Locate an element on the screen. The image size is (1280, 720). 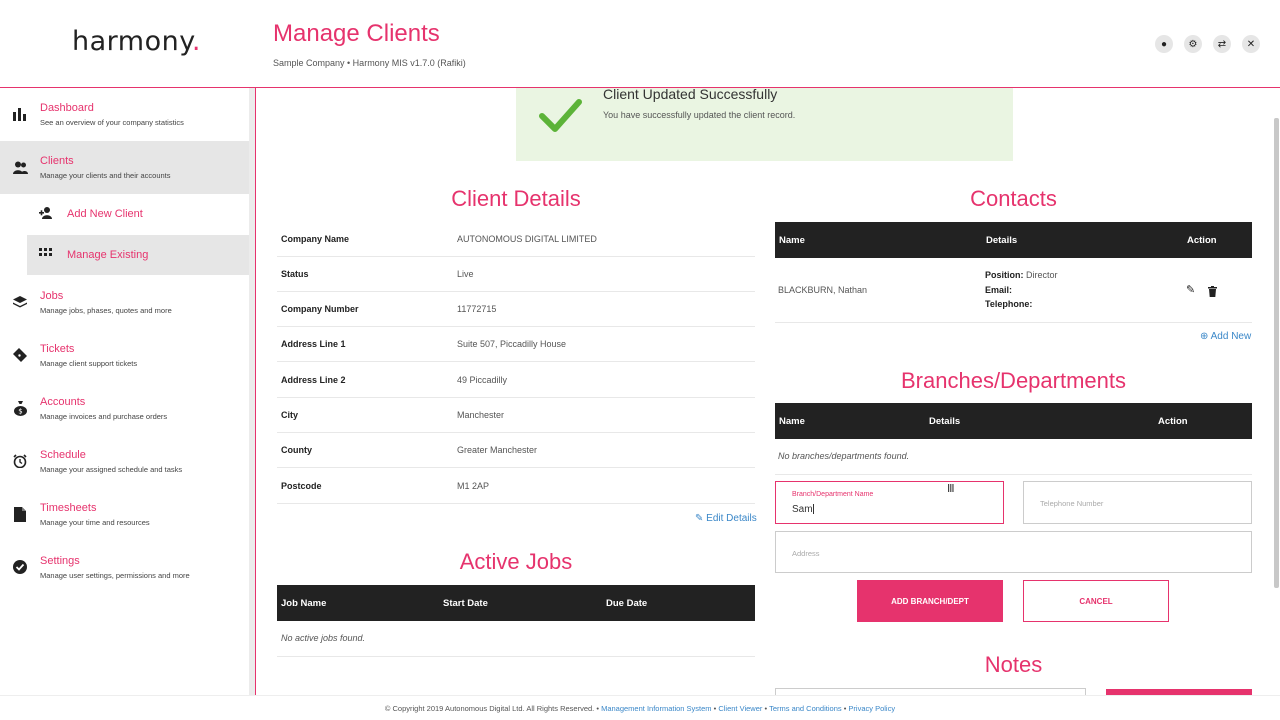
footer-link-terms: Terms and Conditions is located at coordinates (805, 708).